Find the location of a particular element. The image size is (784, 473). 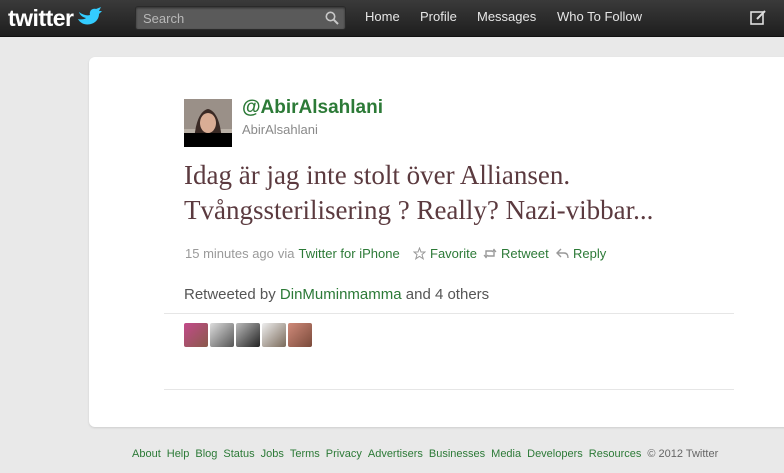

search-box is located at coordinates (240, 18).